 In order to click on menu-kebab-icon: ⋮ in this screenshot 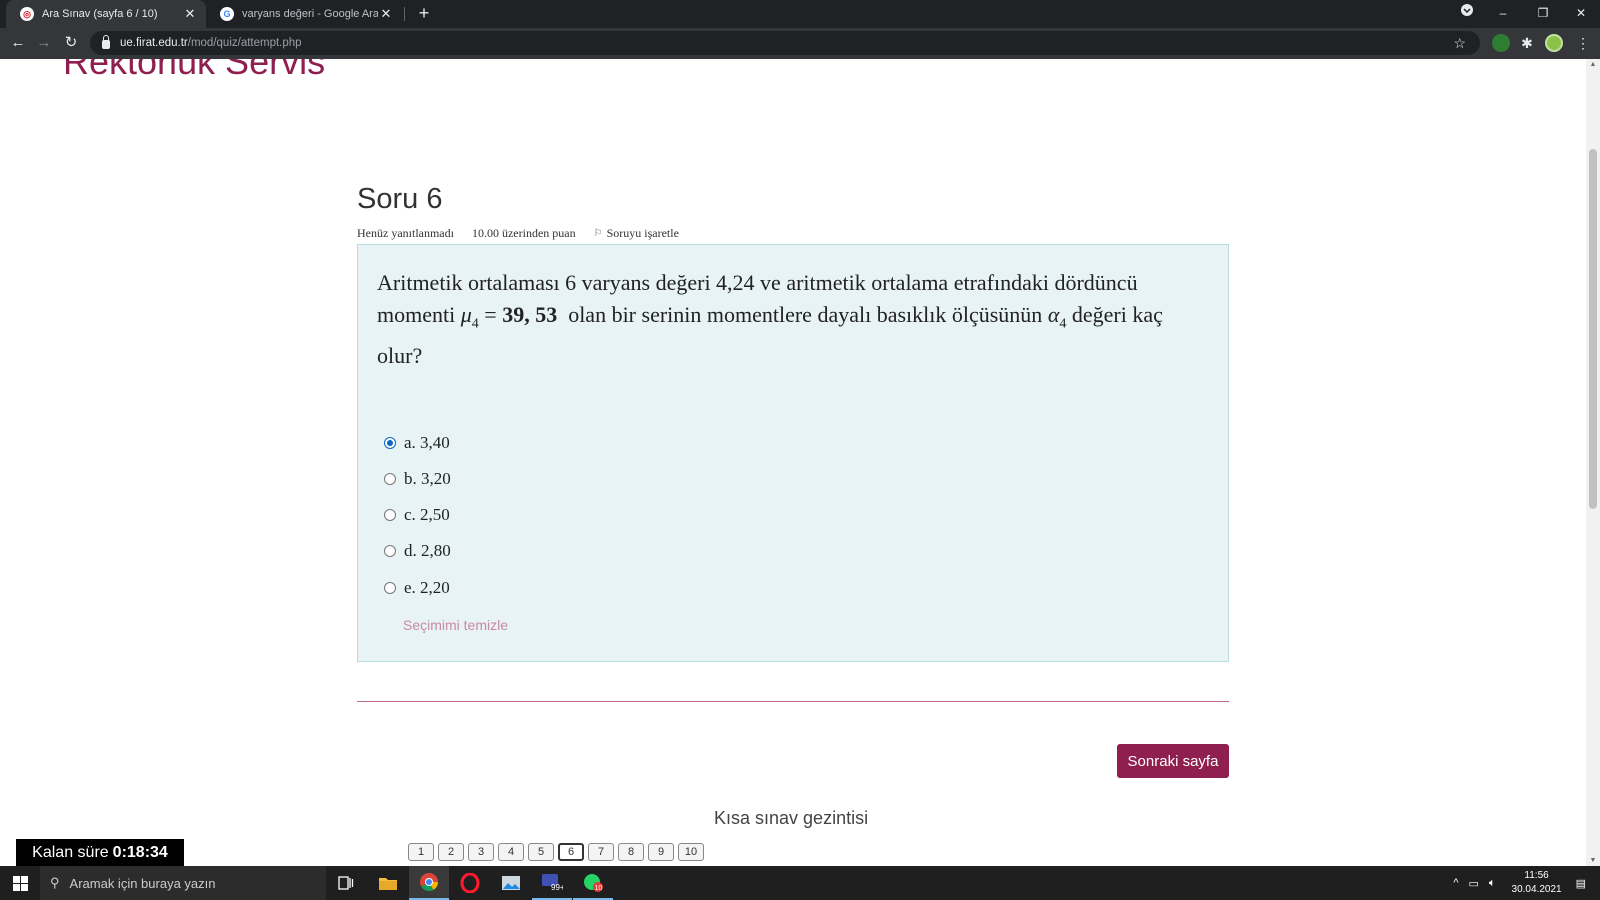, I will do `click(1583, 43)`.